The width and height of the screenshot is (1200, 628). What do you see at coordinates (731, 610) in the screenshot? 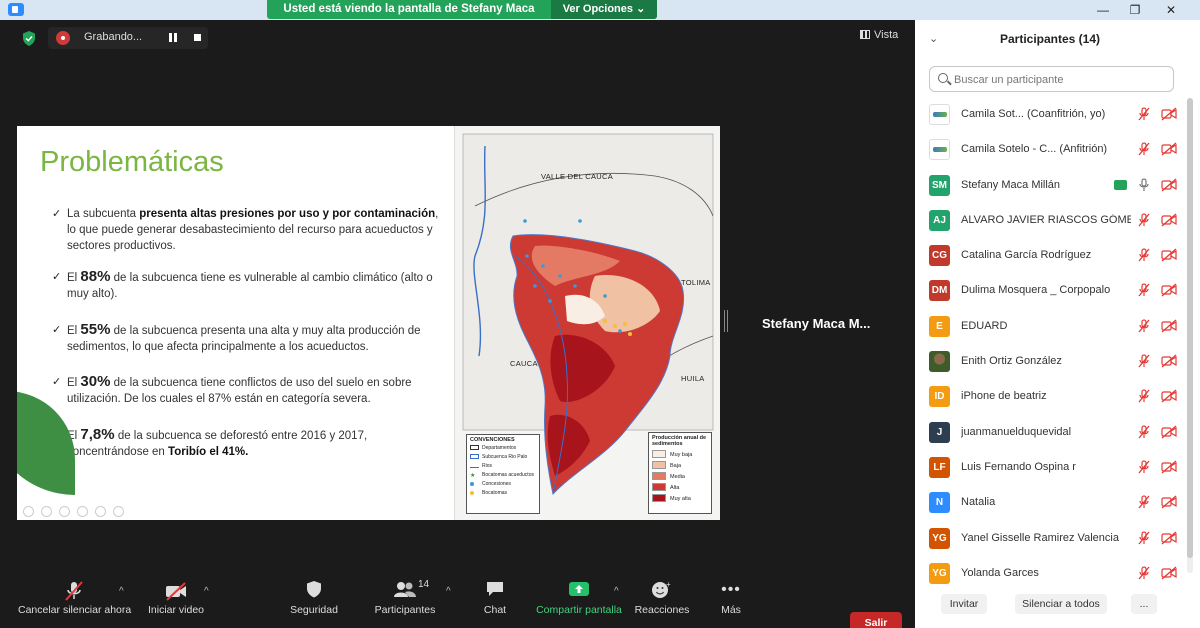
I see `more-label: Más` at bounding box center [731, 610].